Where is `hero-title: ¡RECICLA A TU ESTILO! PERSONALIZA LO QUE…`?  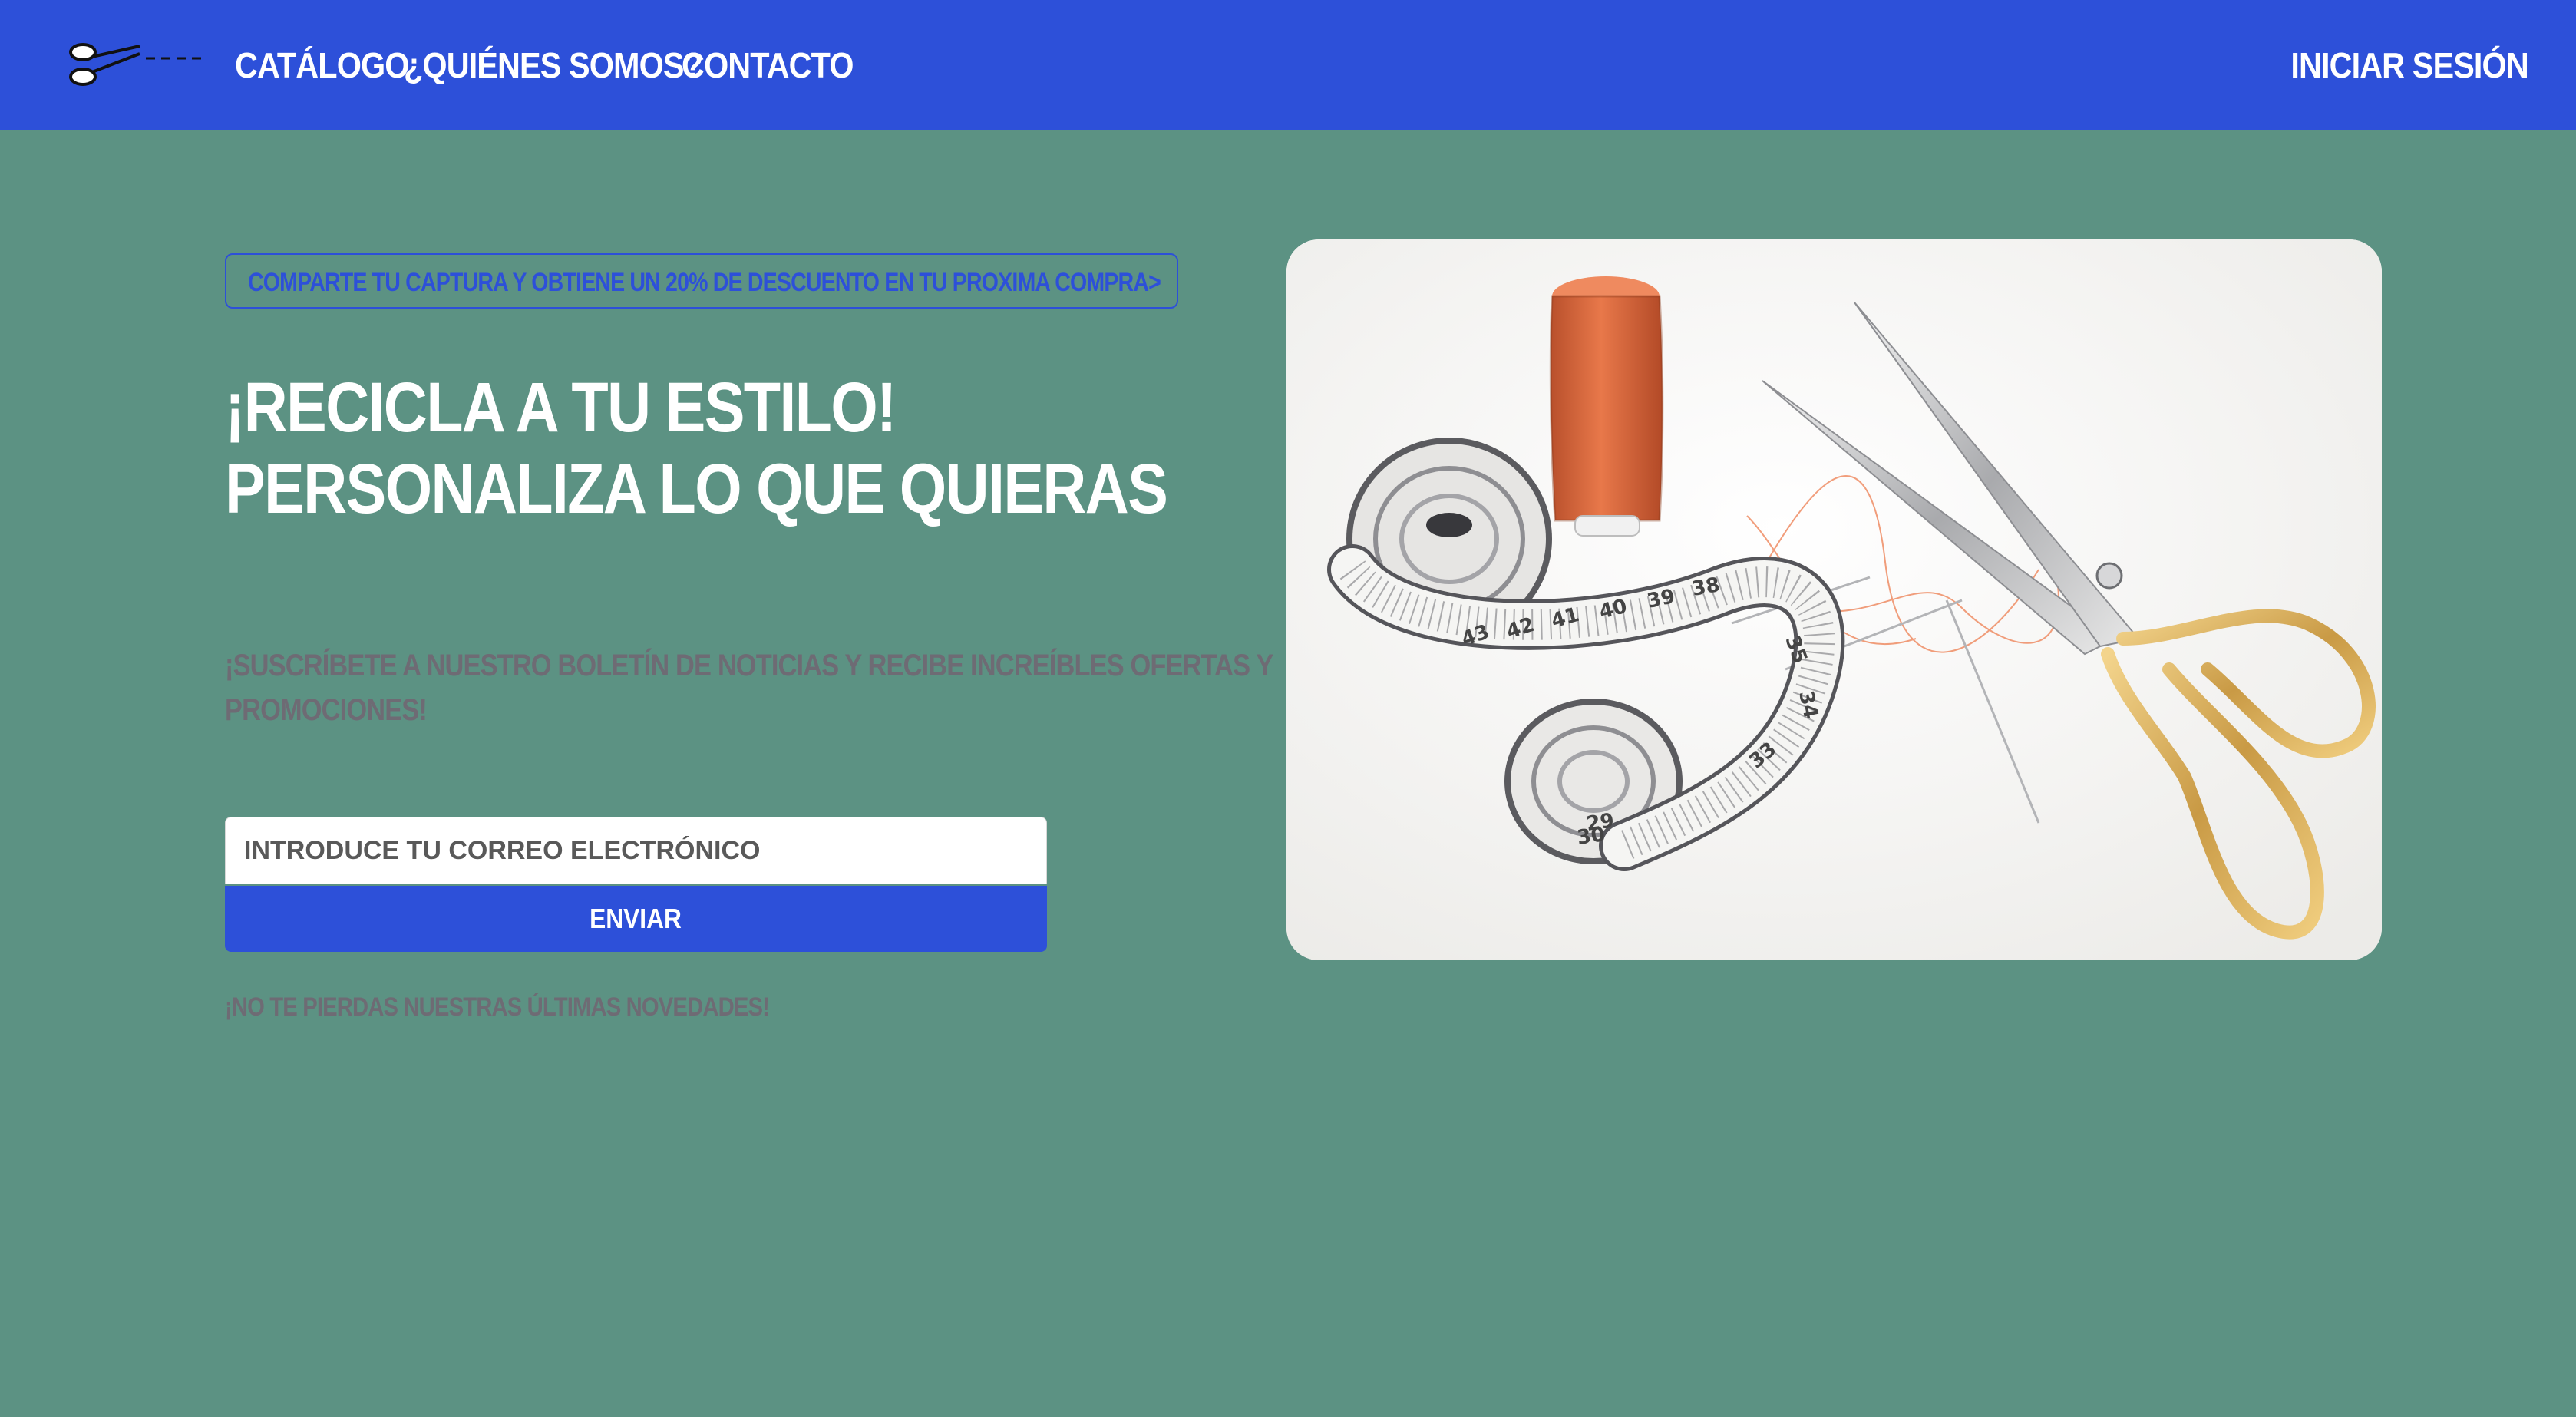
hero-title: ¡RECICLA A TU ESTILO! PERSONALIZA LO QUE… is located at coordinates (772, 448).